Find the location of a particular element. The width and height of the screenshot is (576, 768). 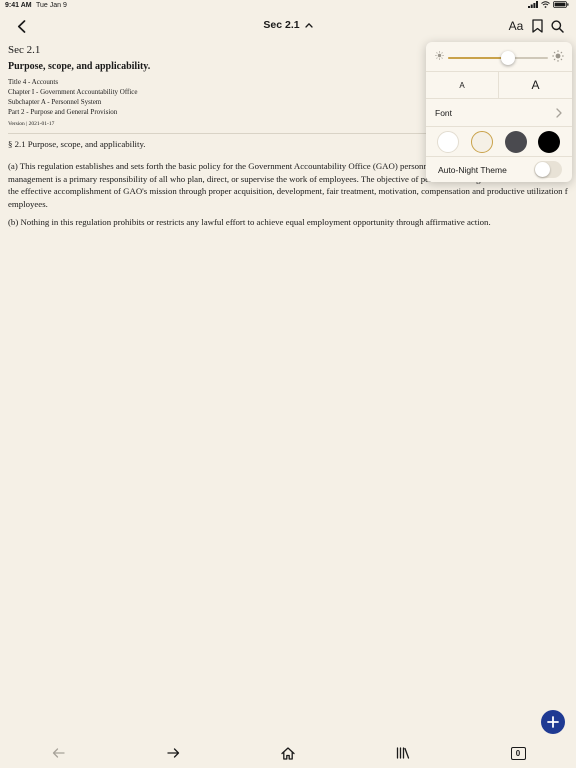

home-button is located at coordinates (288, 753).